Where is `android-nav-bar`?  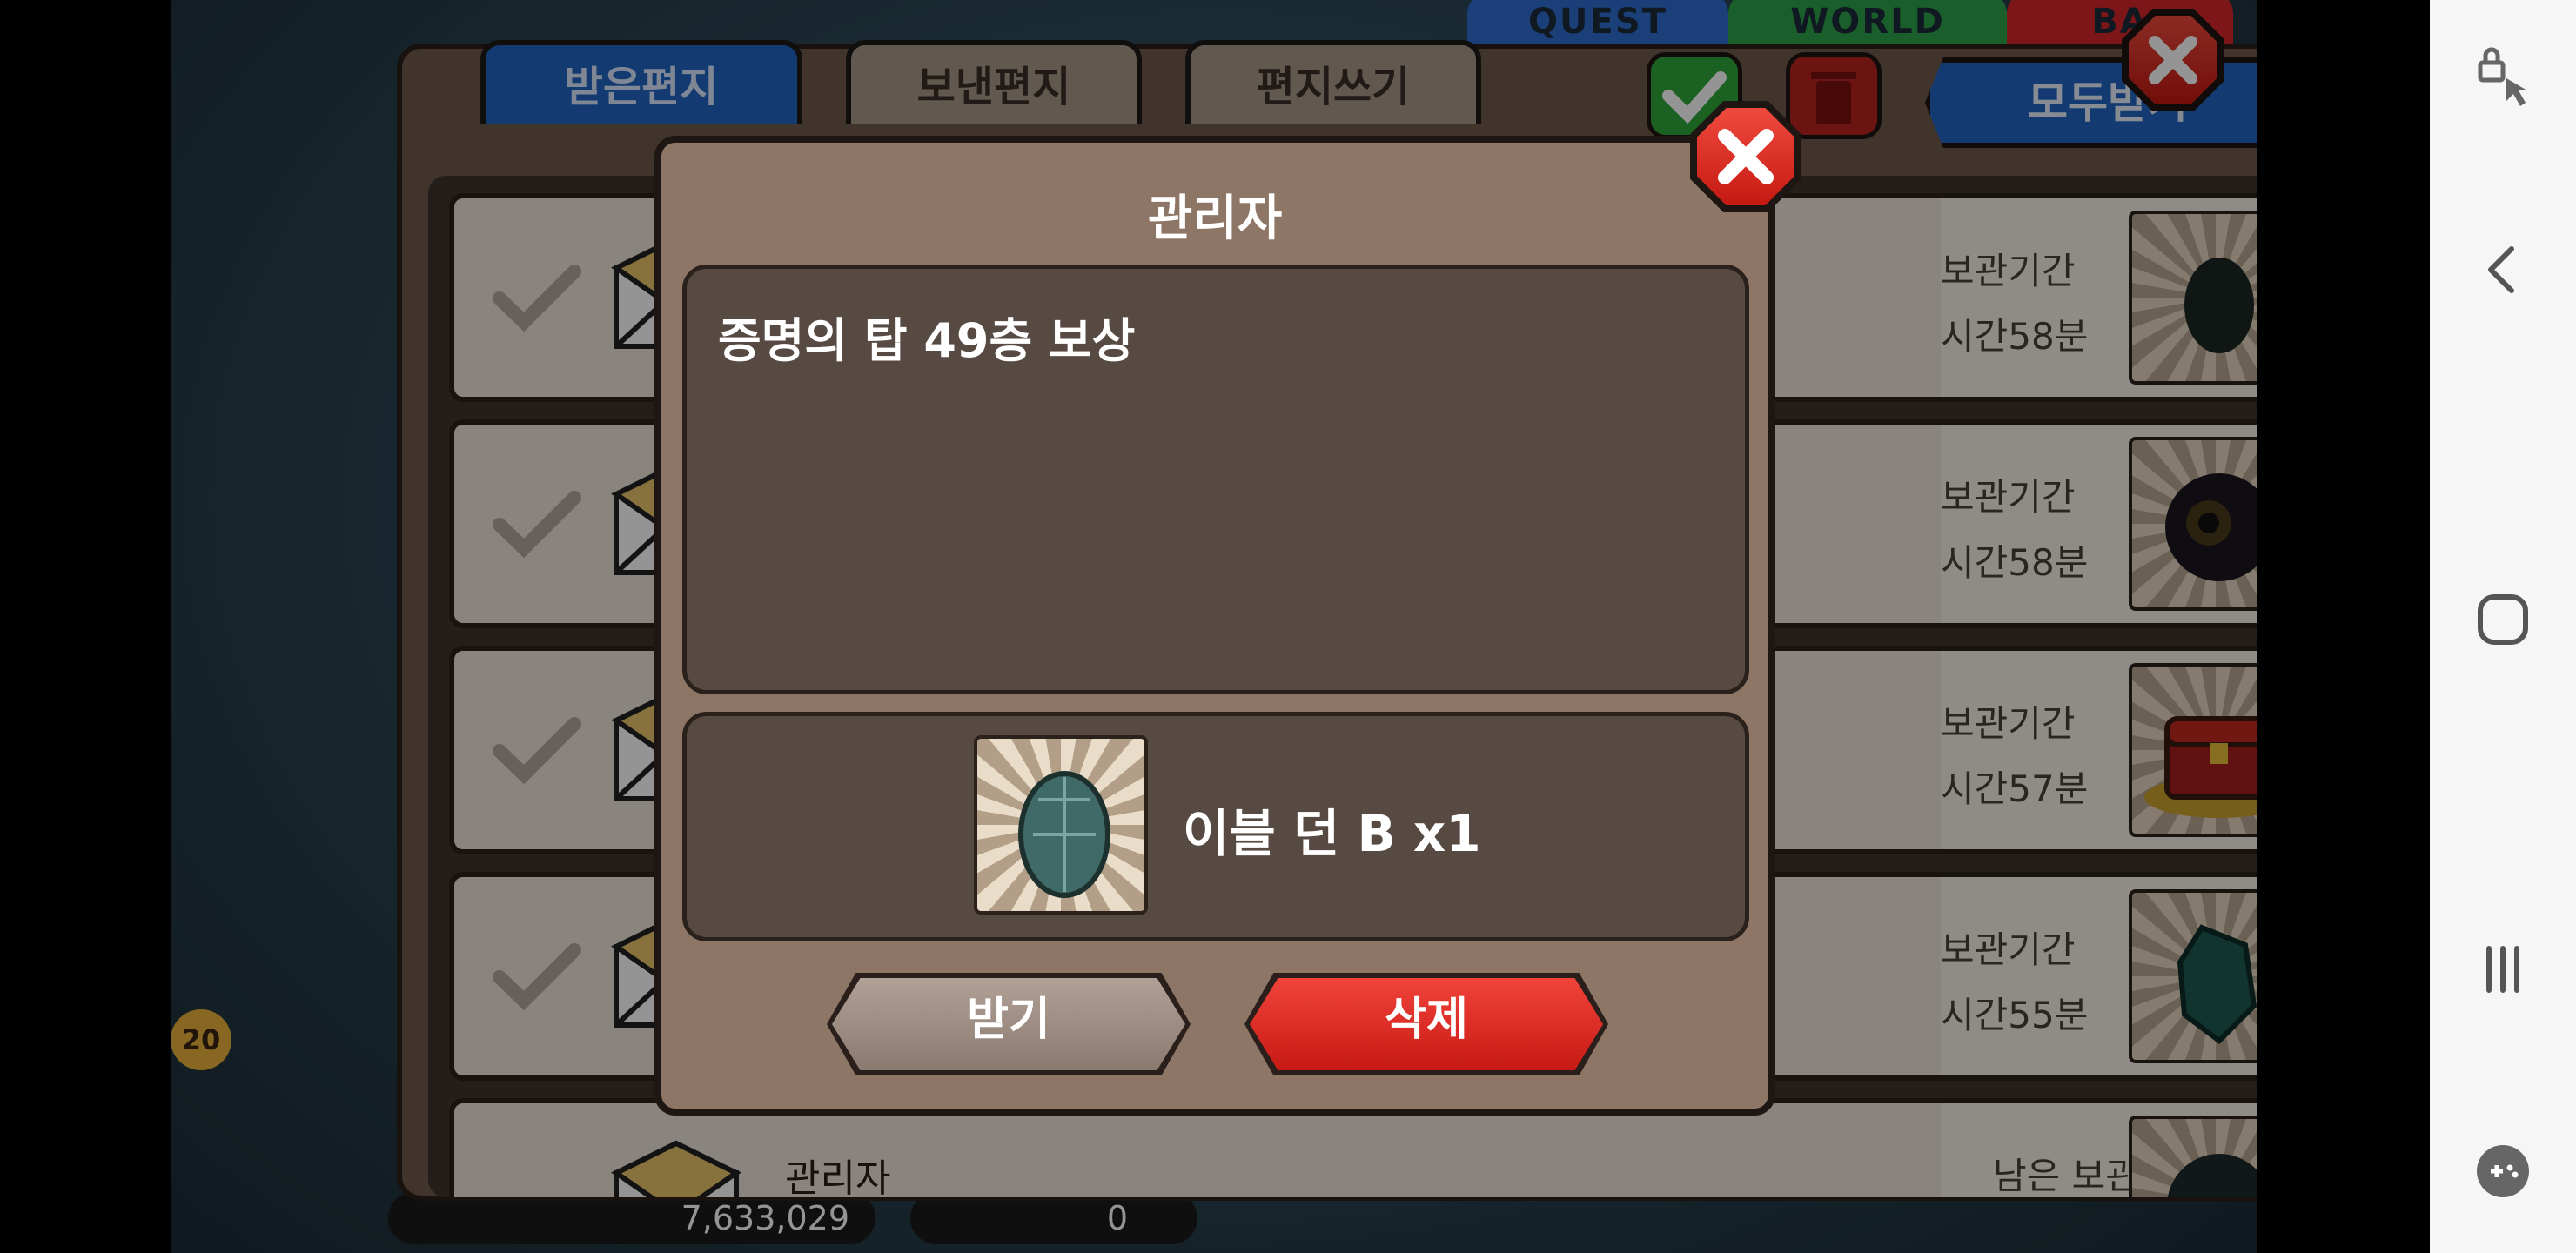
android-nav-bar is located at coordinates (2503, 626).